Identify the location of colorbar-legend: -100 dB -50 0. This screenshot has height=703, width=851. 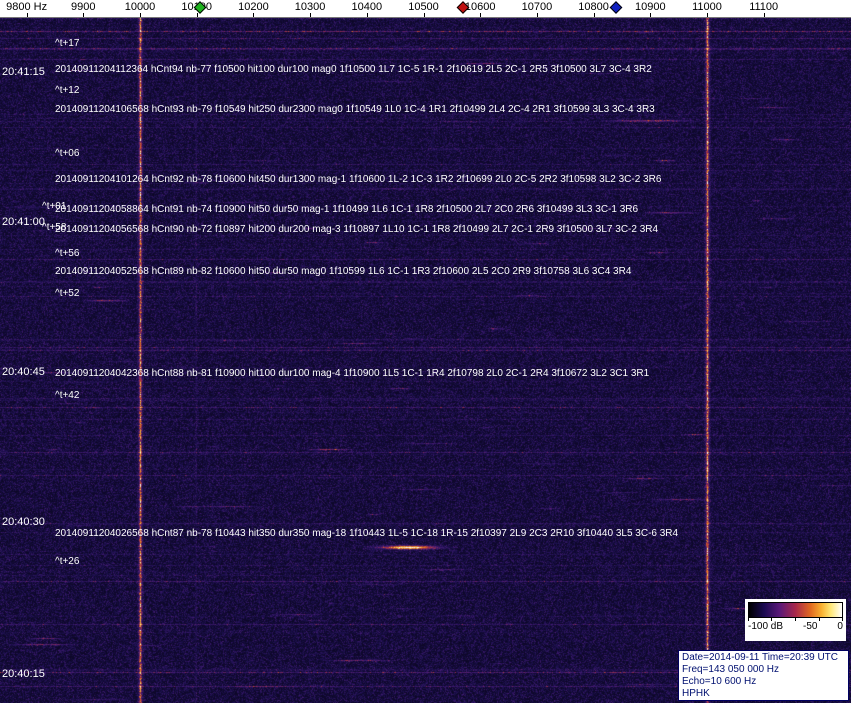
(795, 620).